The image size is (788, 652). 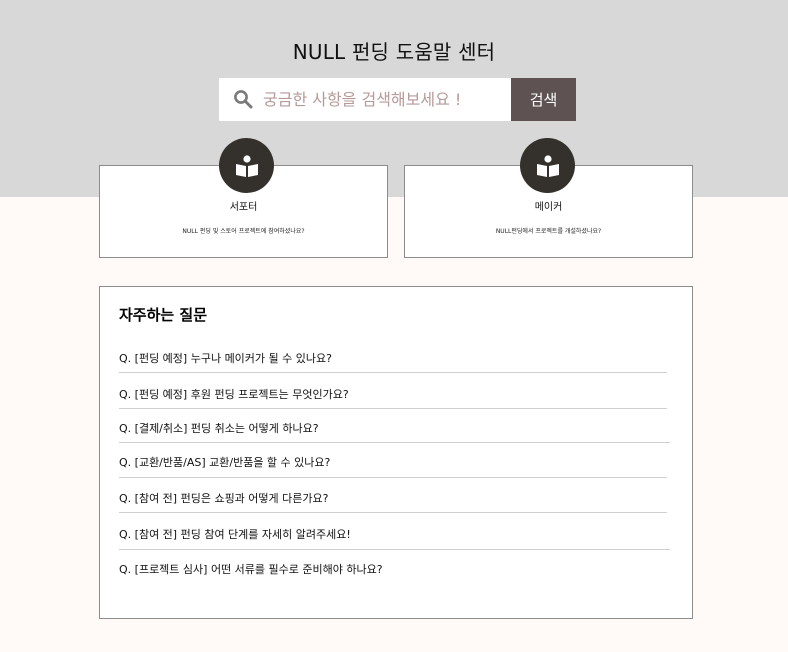 I want to click on page-title: NULL 펀딩 도움말 센터, so click(x=394, y=52).